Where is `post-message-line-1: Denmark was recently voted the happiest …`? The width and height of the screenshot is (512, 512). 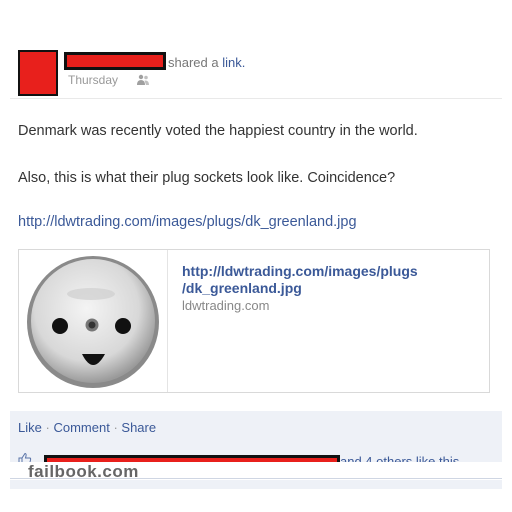
post-message-line-1: Denmark was recently voted the happiest … is located at coordinates (218, 131).